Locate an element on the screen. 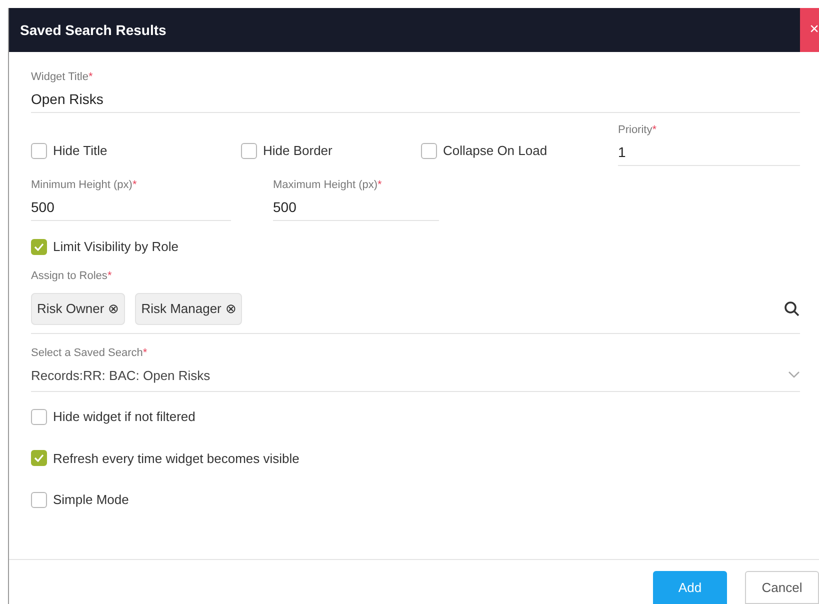 The width and height of the screenshot is (819, 604). field-label: Minimum Height (px) is located at coordinates (81, 185).